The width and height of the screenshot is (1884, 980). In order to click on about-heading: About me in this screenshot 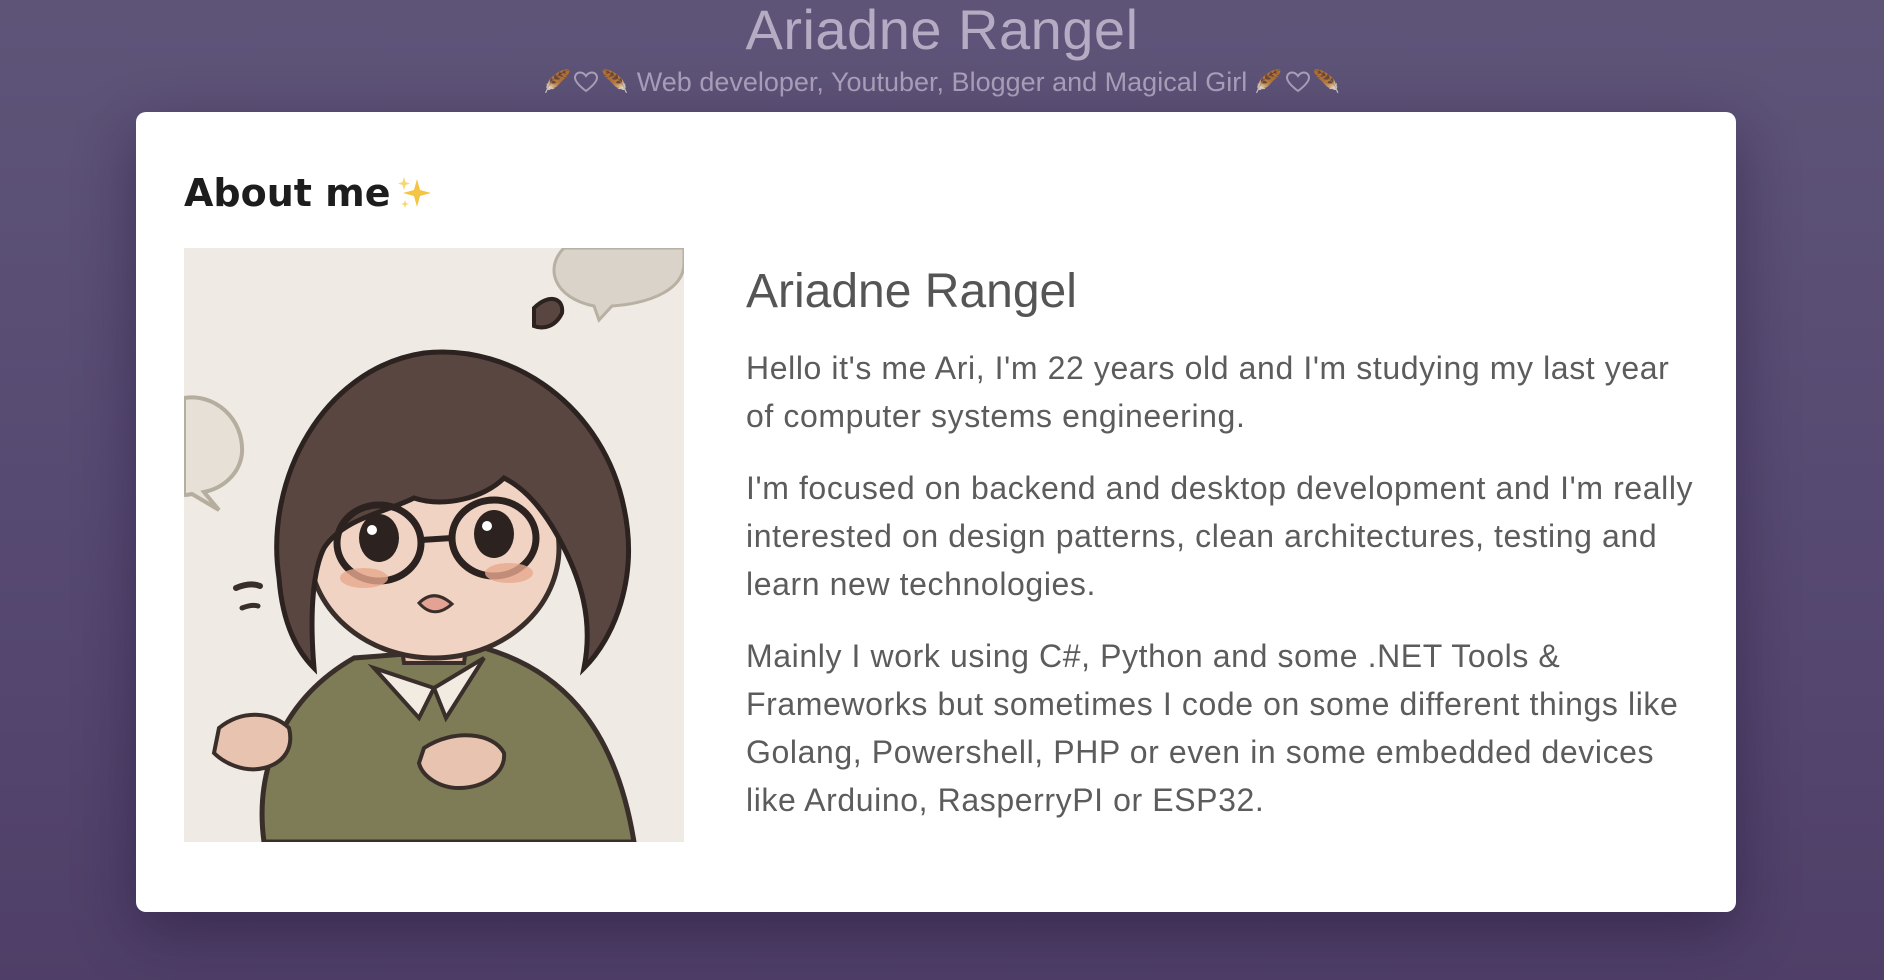, I will do `click(309, 193)`.